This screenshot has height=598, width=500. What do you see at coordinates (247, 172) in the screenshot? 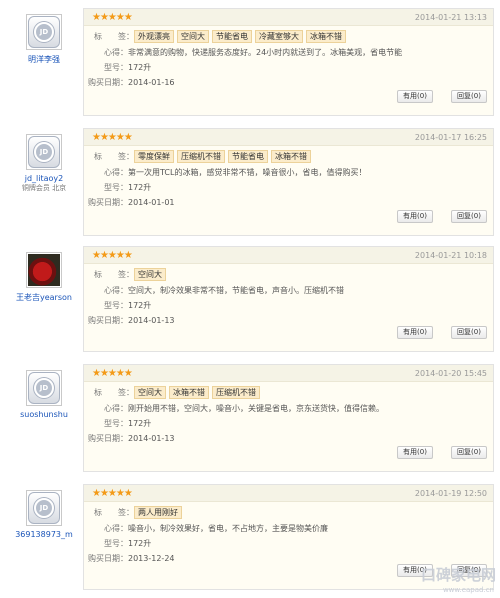
I see `comment-text: 第一次用TCL的冰箱，感觉非常不错，噪音很小，省电，值得购买！` at bounding box center [247, 172].